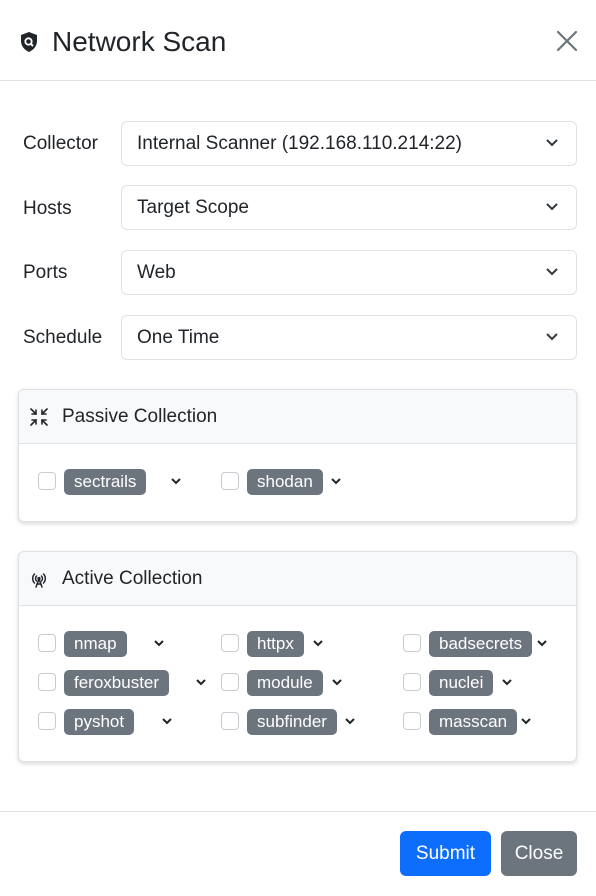 This screenshot has height=896, width=596. Describe the element at coordinates (285, 683) in the screenshot. I see `module-badge: module` at that location.